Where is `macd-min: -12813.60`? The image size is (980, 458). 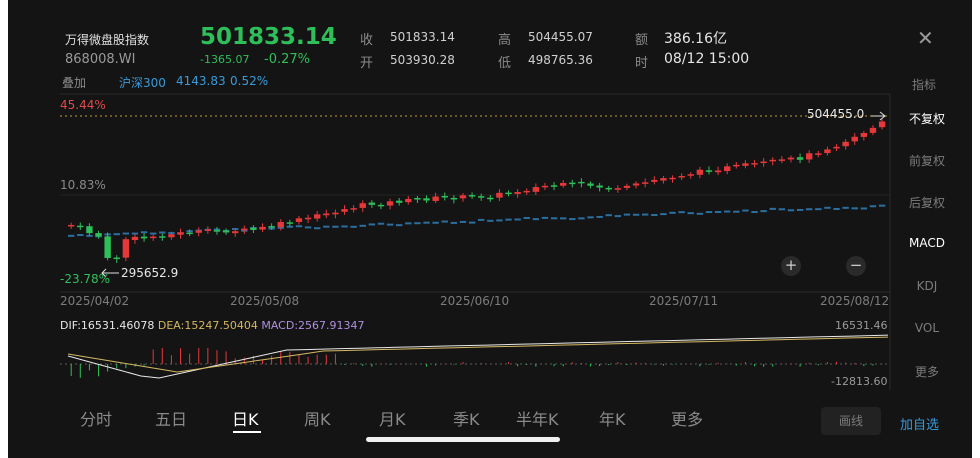
macd-min: -12813.60 is located at coordinates (859, 381).